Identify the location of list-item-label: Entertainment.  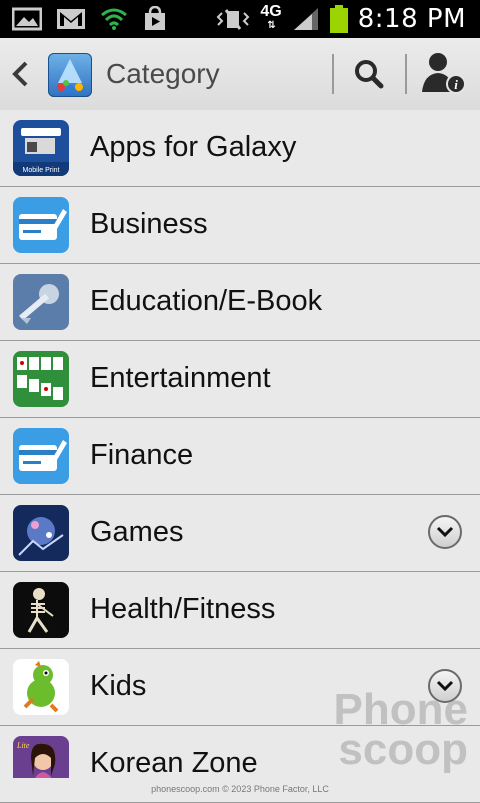
(180, 378).